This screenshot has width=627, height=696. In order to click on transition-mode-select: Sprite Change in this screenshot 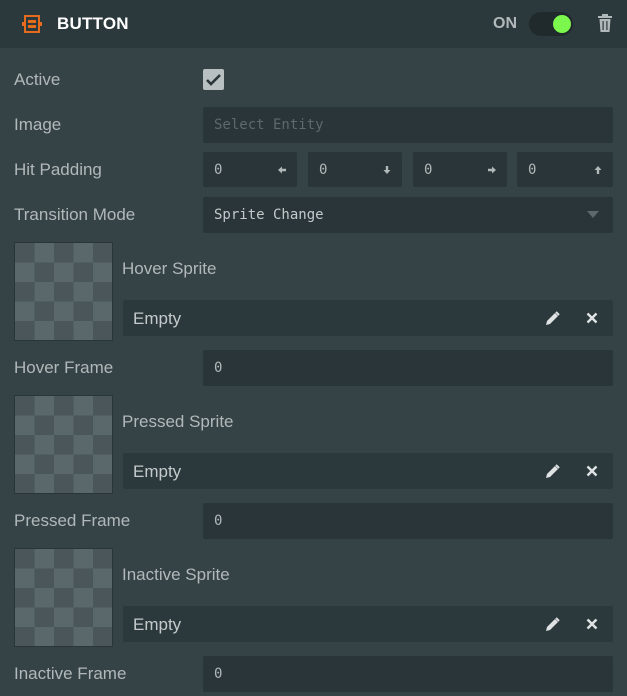, I will do `click(408, 215)`.